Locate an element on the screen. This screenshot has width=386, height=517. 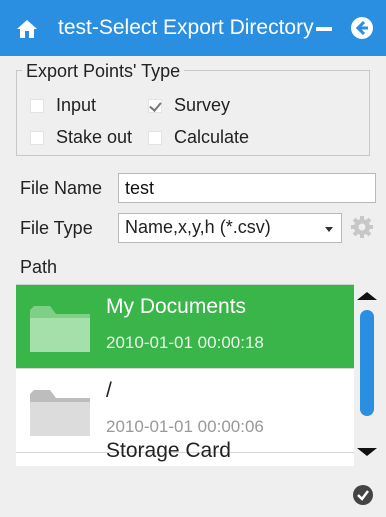
folder-name: Storage Card is located at coordinates (168, 450).